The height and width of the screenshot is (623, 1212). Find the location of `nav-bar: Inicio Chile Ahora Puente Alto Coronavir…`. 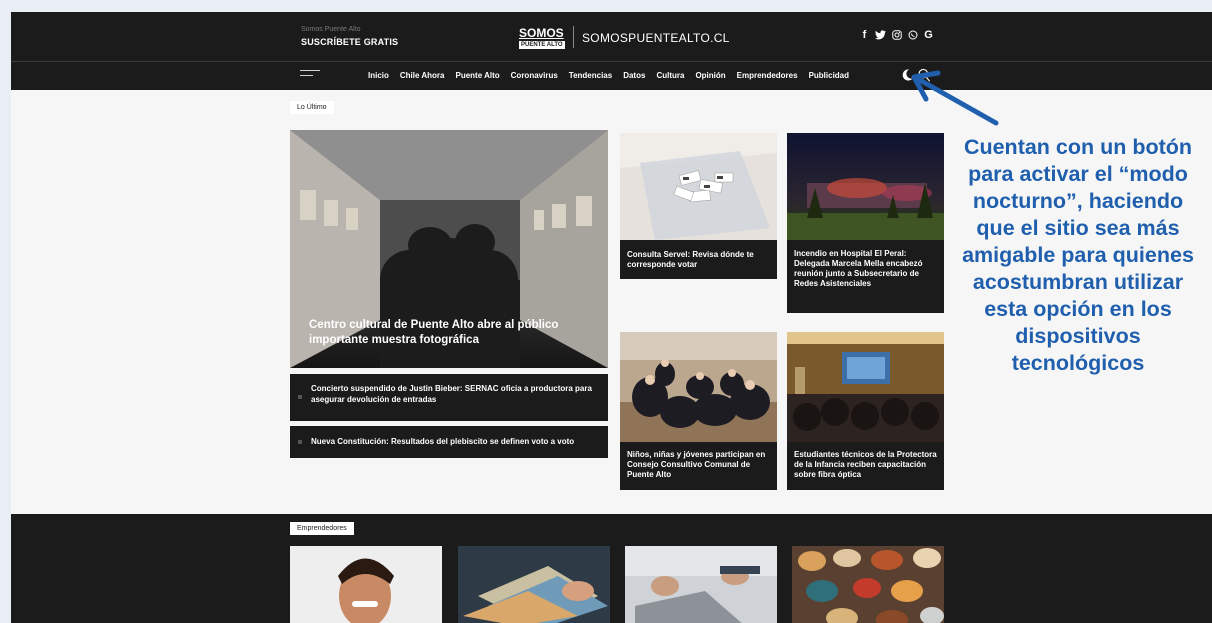

nav-bar: Inicio Chile Ahora Puente Alto Coronavir… is located at coordinates (611, 76).